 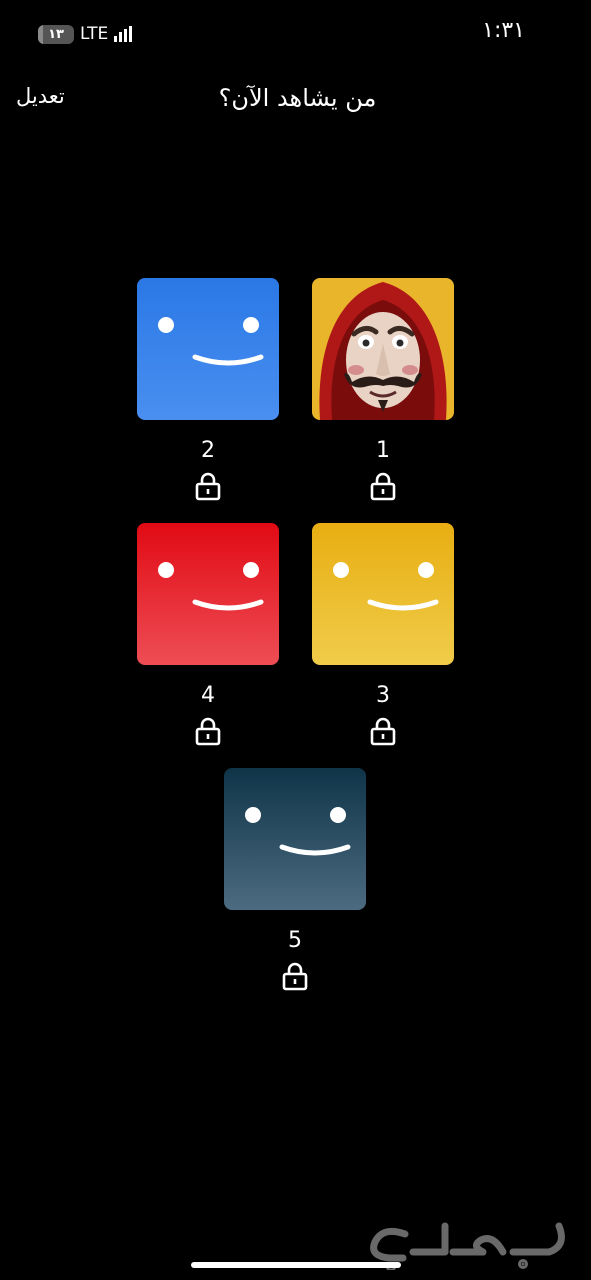 I want to click on mask-face-icon, so click(x=383, y=349).